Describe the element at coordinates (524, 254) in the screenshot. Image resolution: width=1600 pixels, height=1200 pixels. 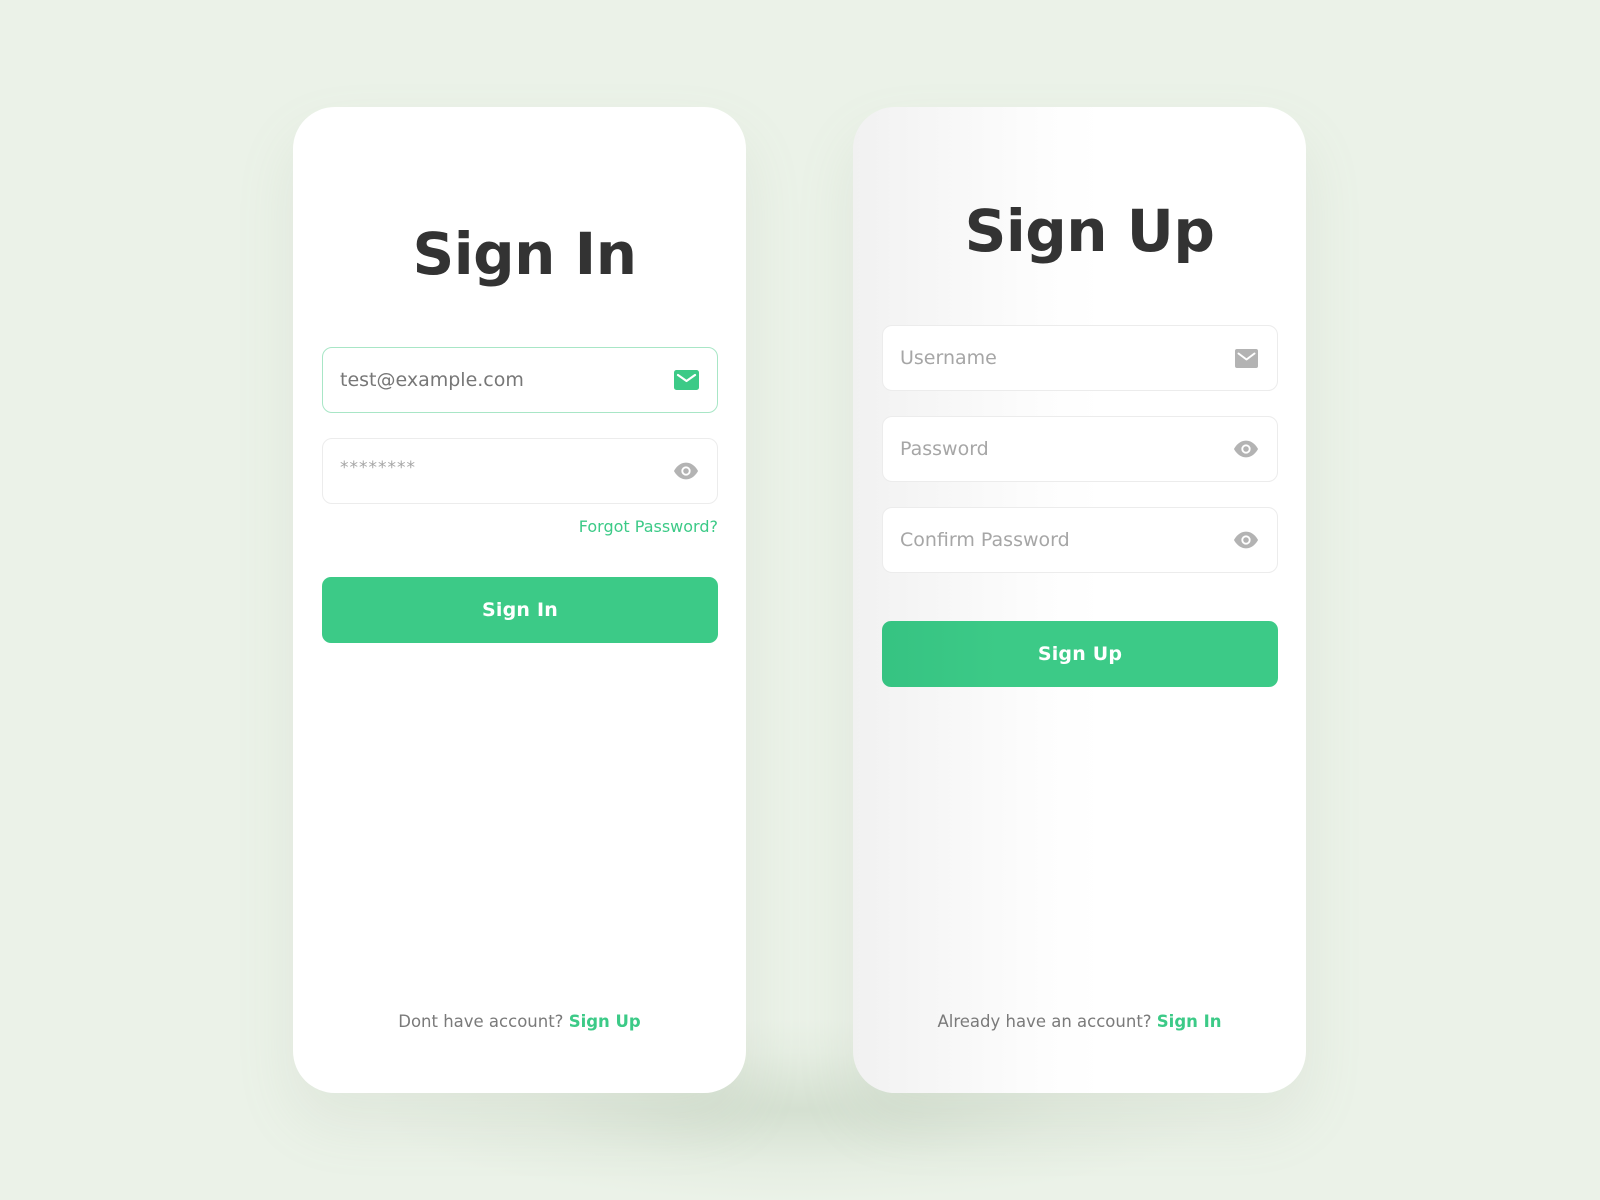
I see `sign-in-title: Sign In` at that location.